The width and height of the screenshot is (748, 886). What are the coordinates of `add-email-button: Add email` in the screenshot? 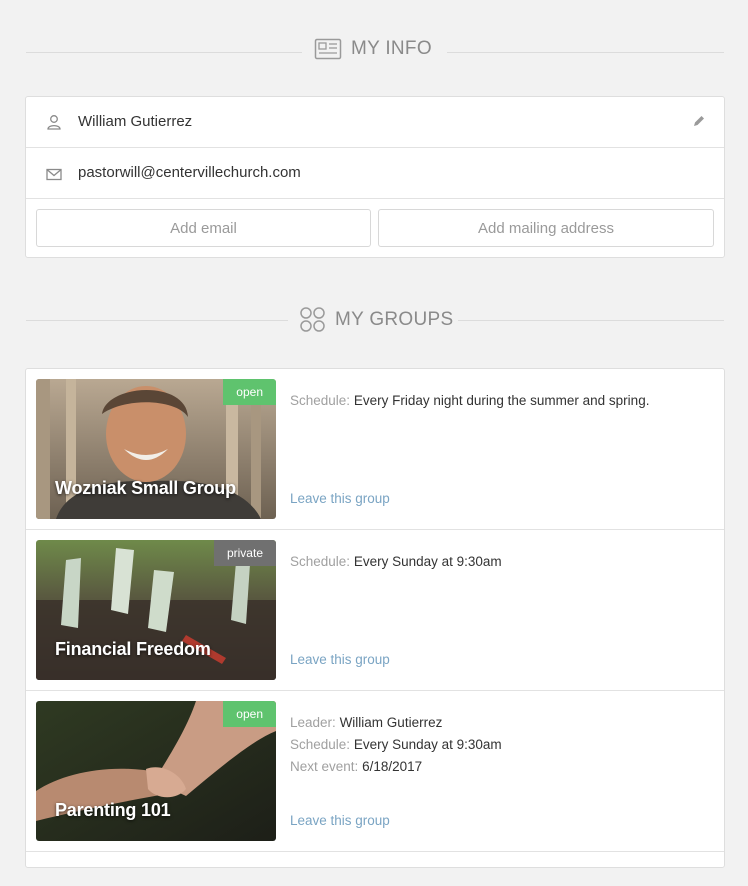 It's located at (203, 228).